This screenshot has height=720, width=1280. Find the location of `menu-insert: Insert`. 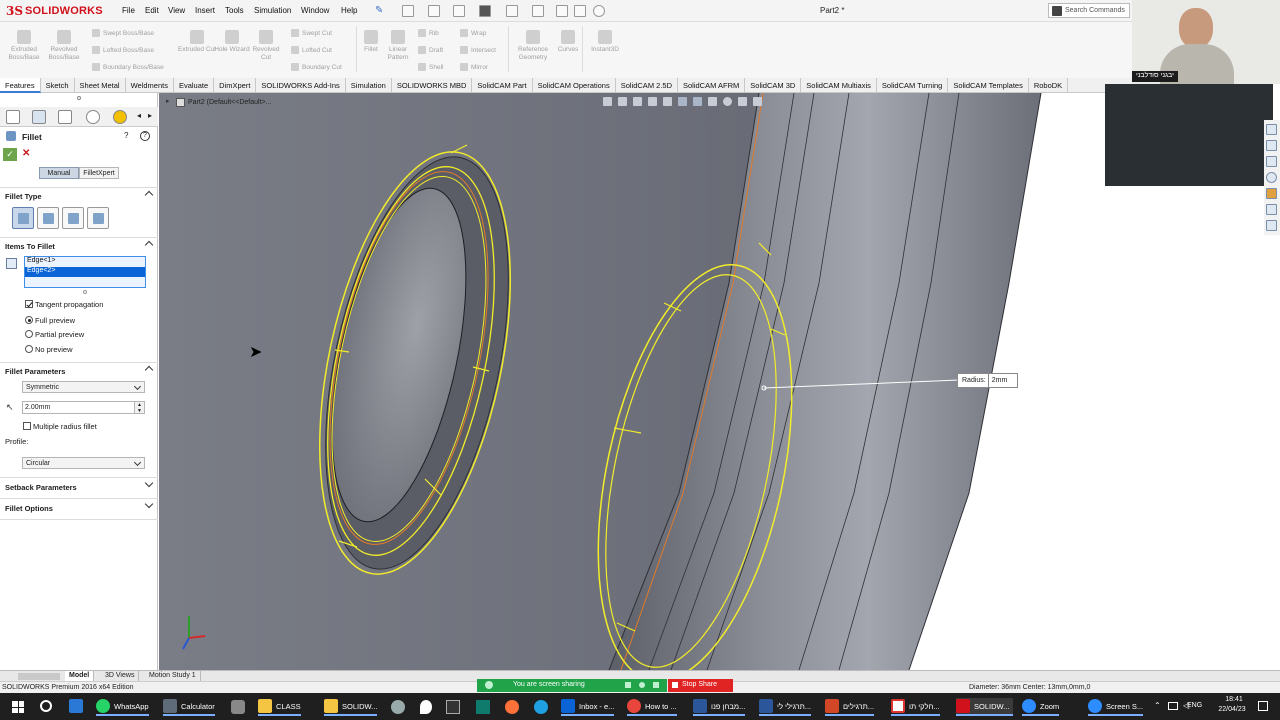

menu-insert: Insert is located at coordinates (205, 10).